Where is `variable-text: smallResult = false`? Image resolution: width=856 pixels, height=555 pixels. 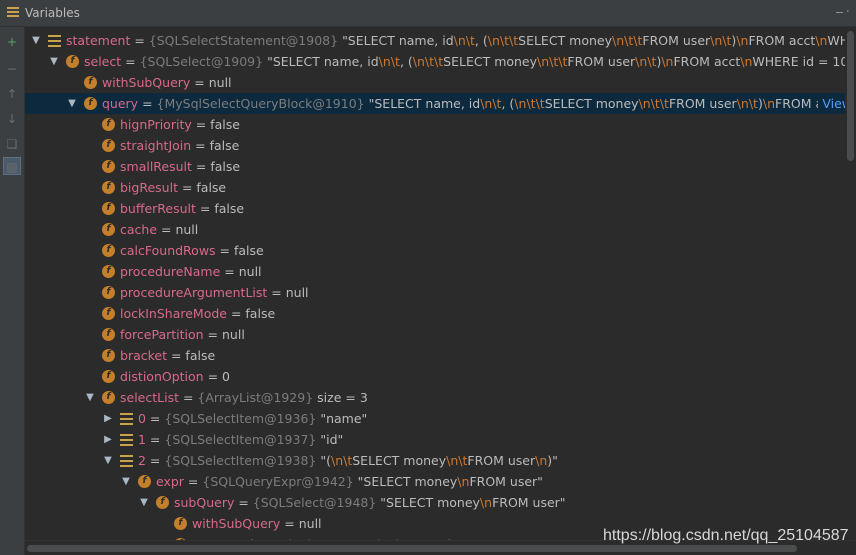
variable-text: smallResult = false is located at coordinates (180, 166).